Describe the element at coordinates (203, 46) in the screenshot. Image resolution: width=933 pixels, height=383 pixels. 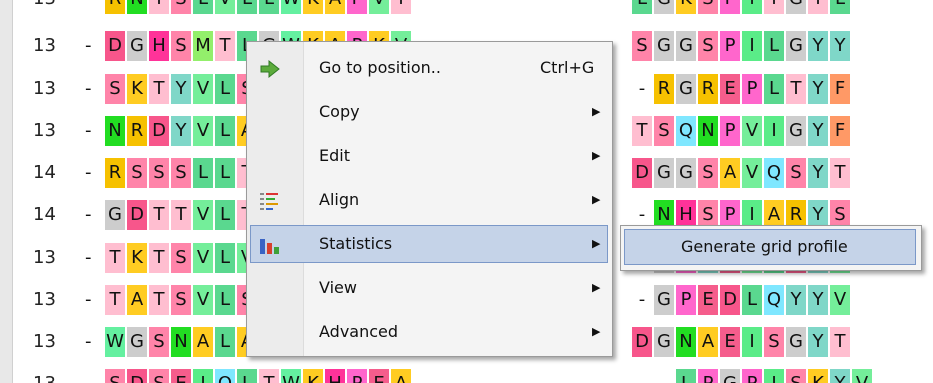
I see `residue-cell: M` at that location.